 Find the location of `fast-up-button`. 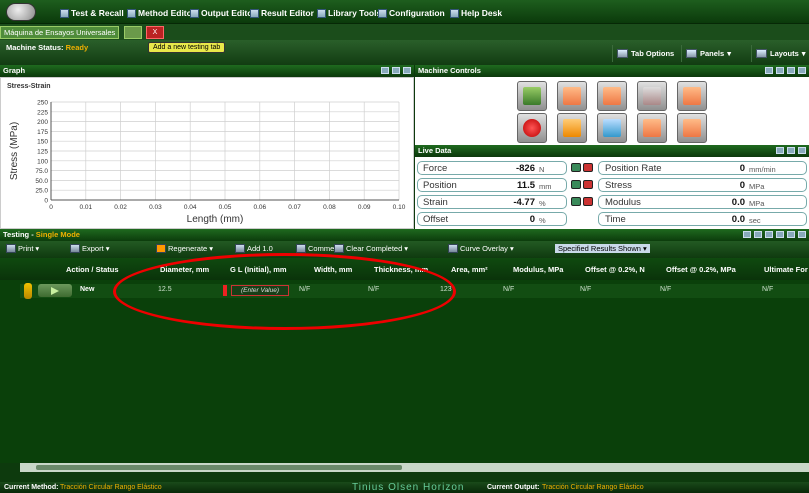

fast-up-button is located at coordinates (652, 128).